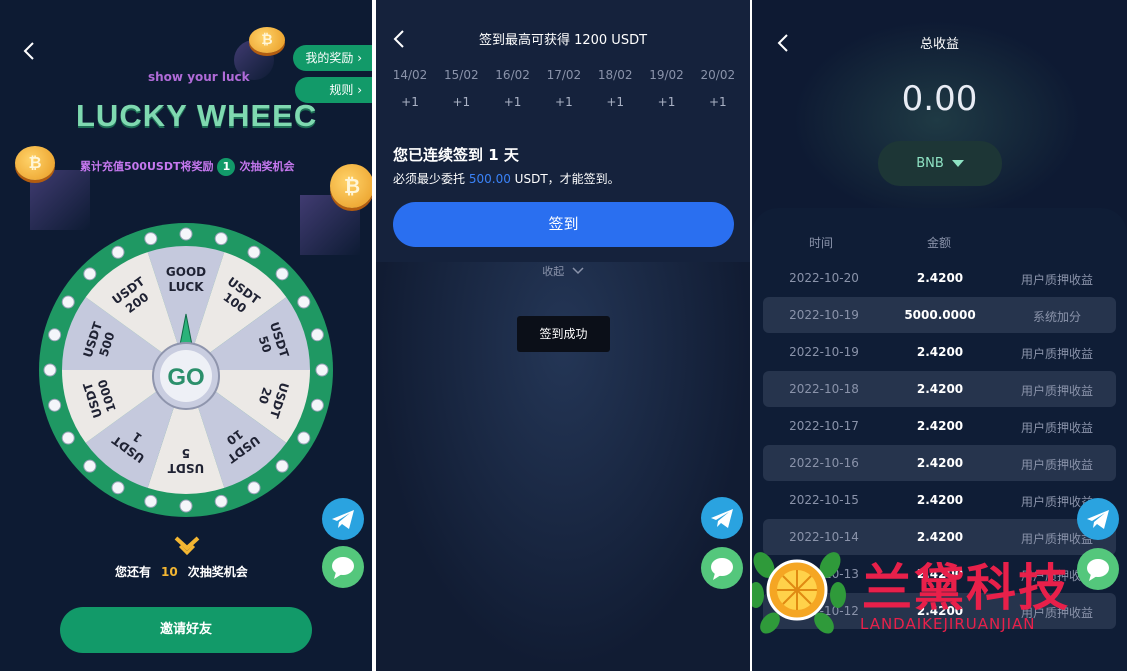 The image size is (1127, 671). I want to click on row-amount: 5000.0000, so click(940, 315).